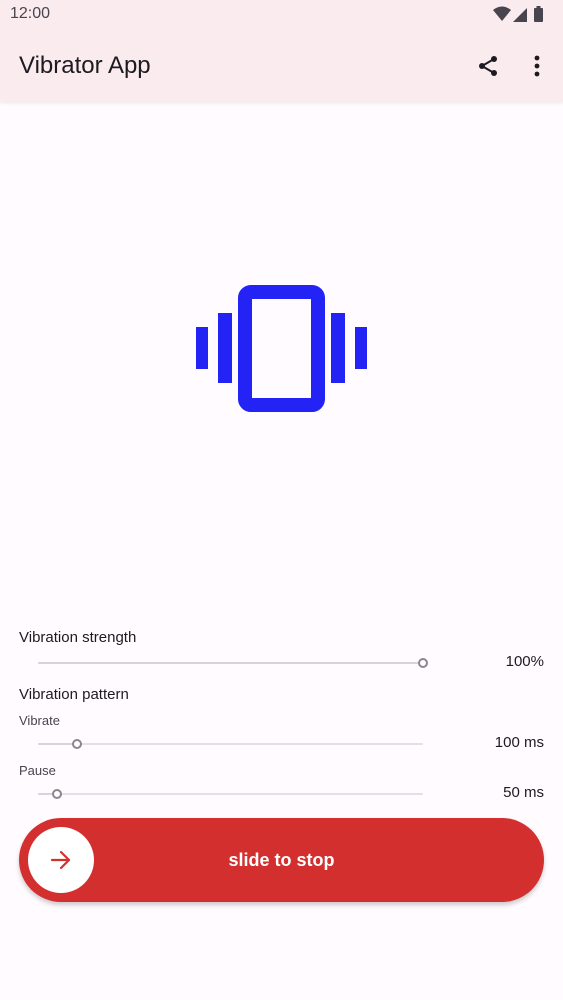  What do you see at coordinates (281, 66) in the screenshot?
I see `app-bar: Vibrator App` at bounding box center [281, 66].